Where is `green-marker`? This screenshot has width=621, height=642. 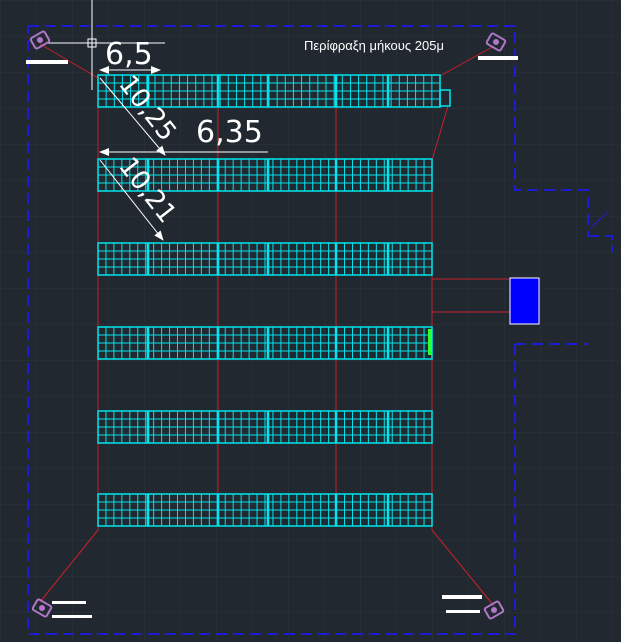 green-marker is located at coordinates (430, 342).